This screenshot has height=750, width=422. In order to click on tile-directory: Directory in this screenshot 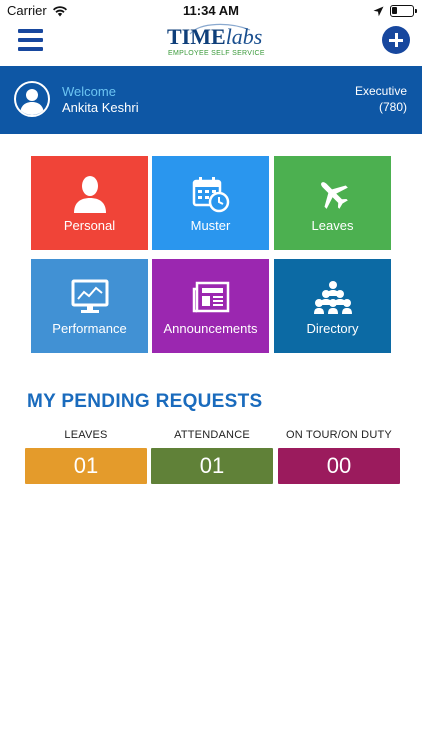, I will do `click(332, 306)`.